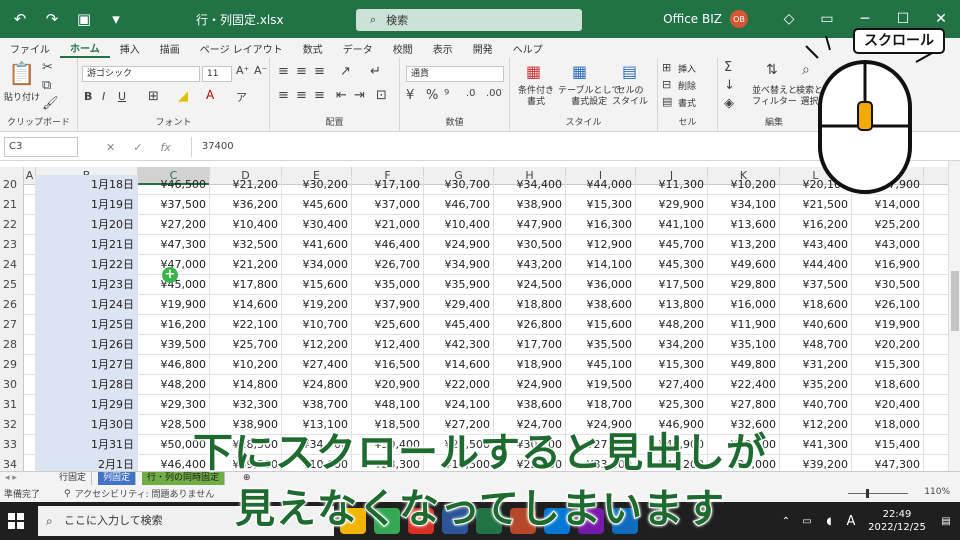  Describe the element at coordinates (241, 97) in the screenshot. I see `phonetic-icon: ア` at that location.